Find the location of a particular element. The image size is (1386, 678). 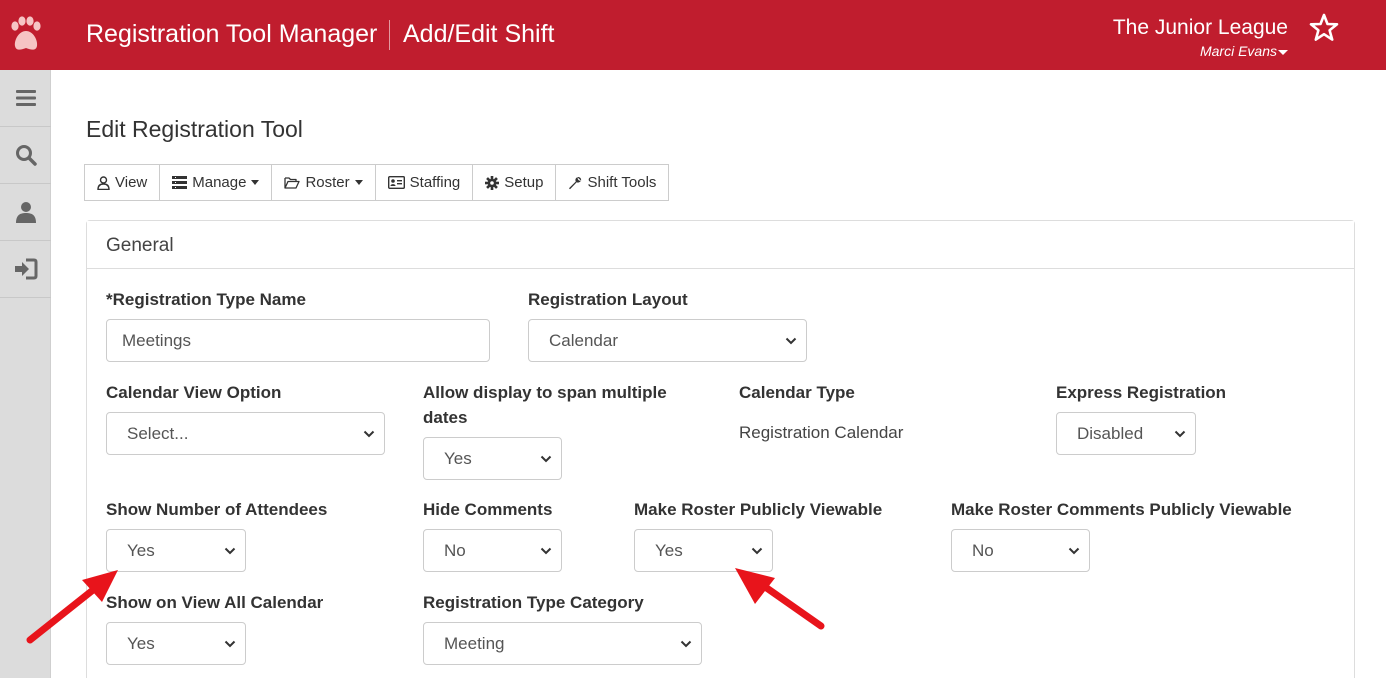

express-registration-label: Express Registration is located at coordinates (1141, 392).